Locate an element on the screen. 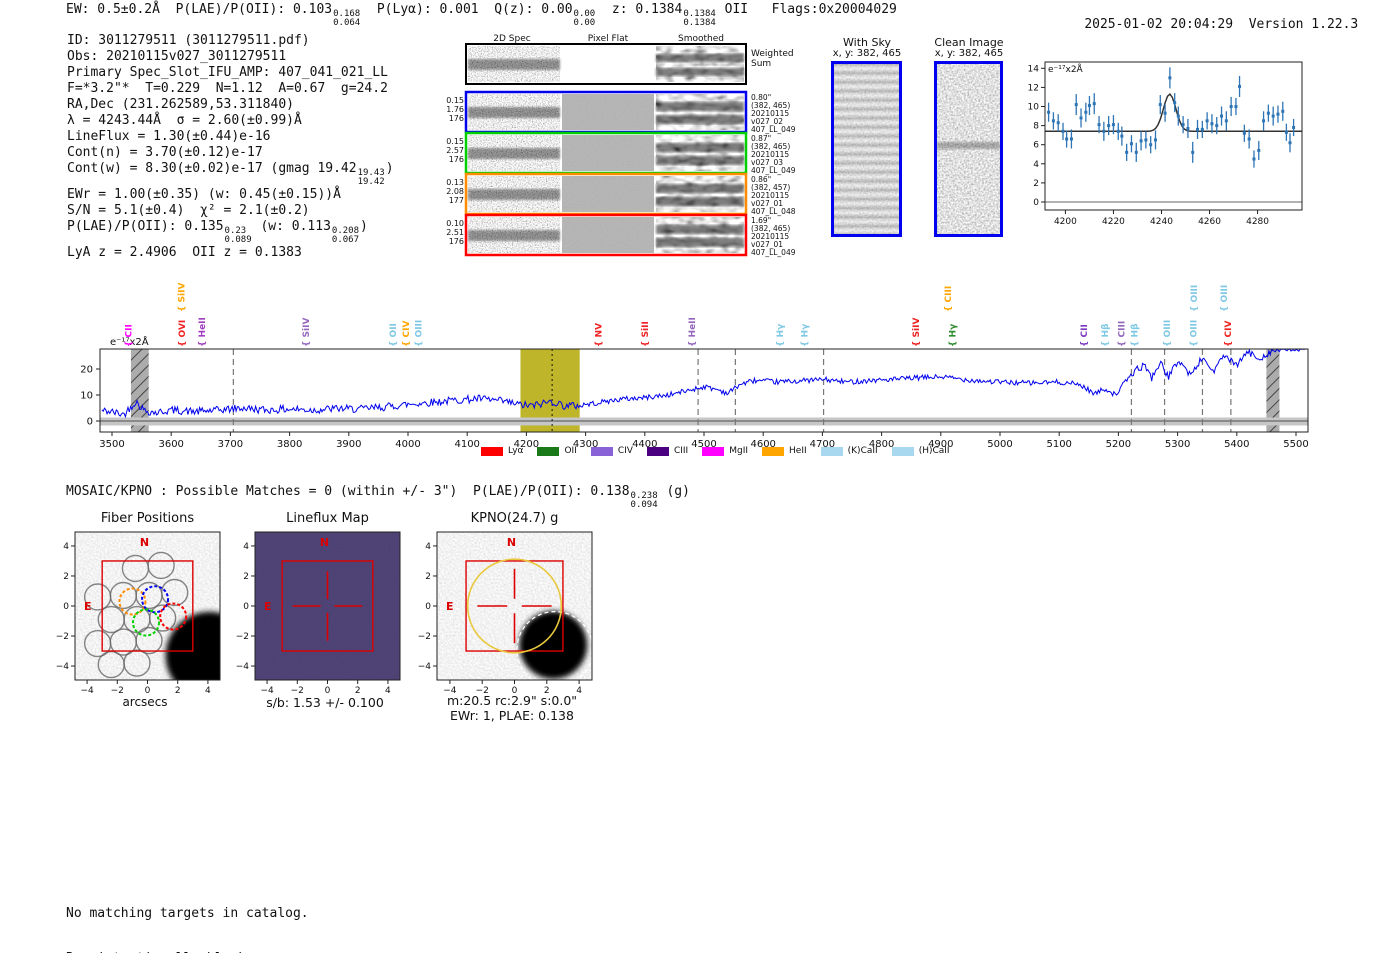 The image size is (1400, 953). info-line-8: Cont(n) = 3.70(±0.12)e-17 is located at coordinates (165, 152).